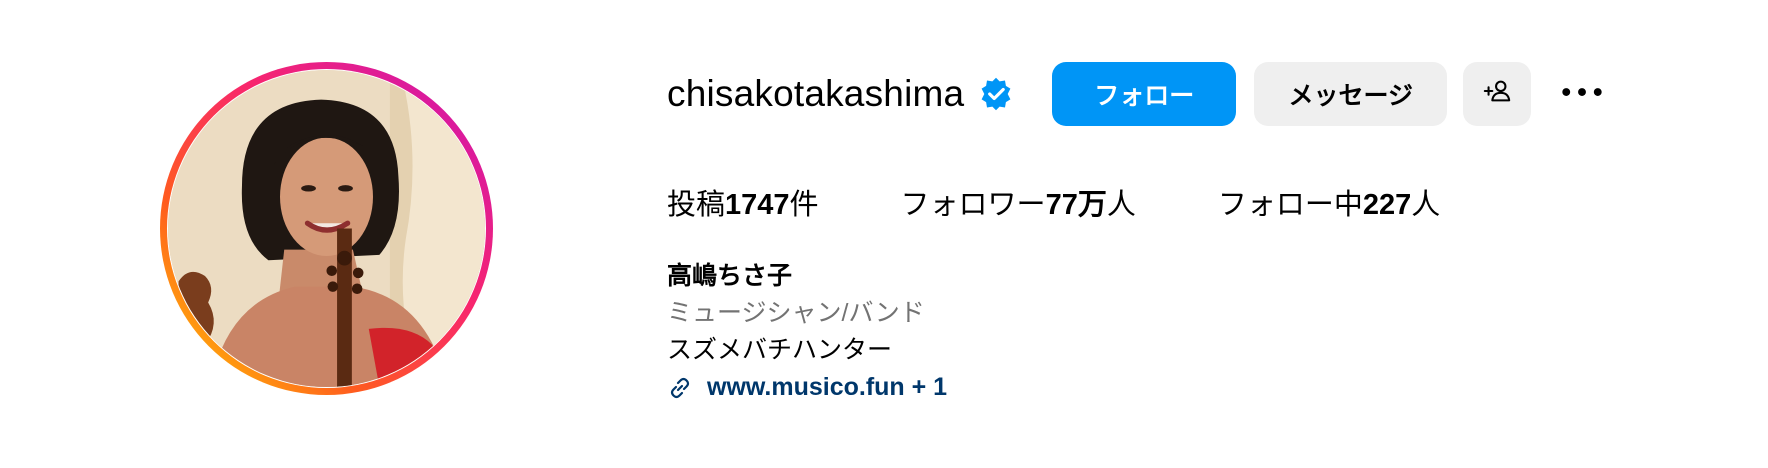 The image size is (1768, 468). Describe the element at coordinates (996, 94) in the screenshot. I see `verified-badge-icon` at that location.